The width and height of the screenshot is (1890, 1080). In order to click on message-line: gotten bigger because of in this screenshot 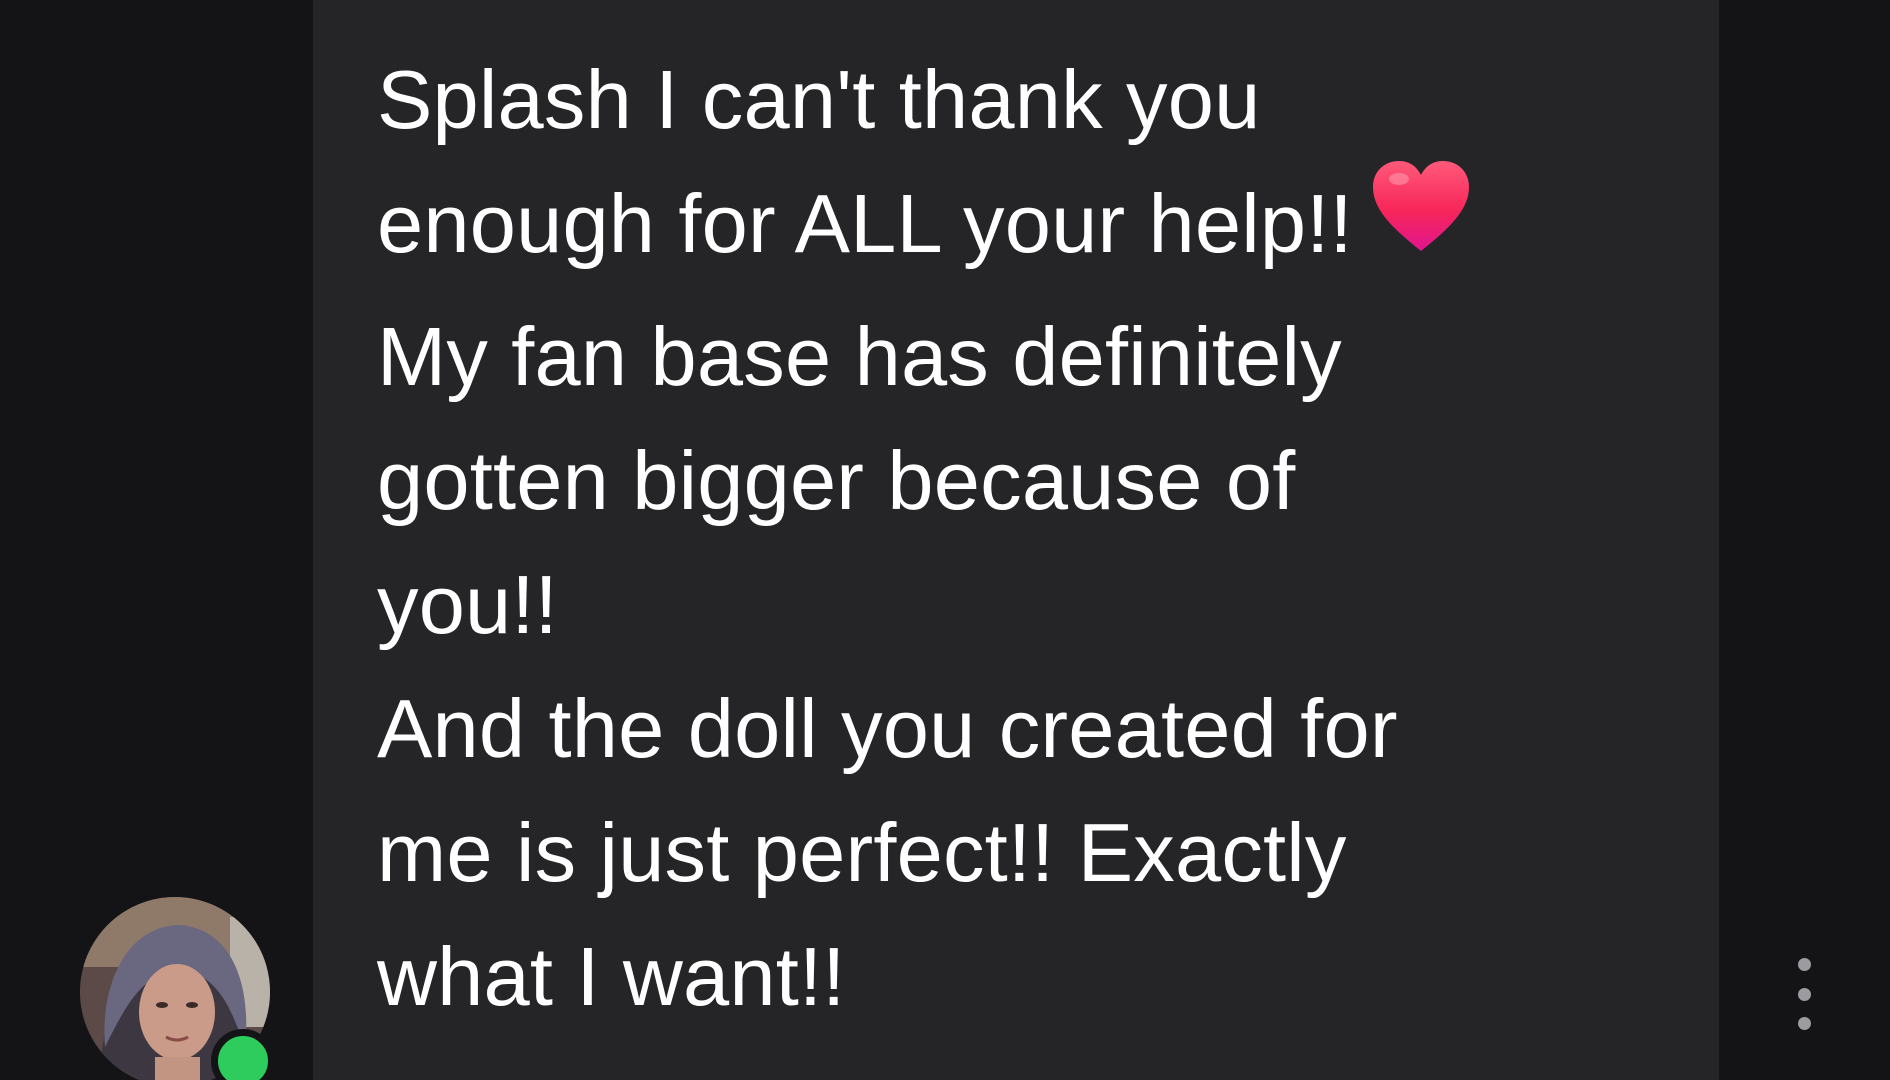, I will do `click(836, 481)`.